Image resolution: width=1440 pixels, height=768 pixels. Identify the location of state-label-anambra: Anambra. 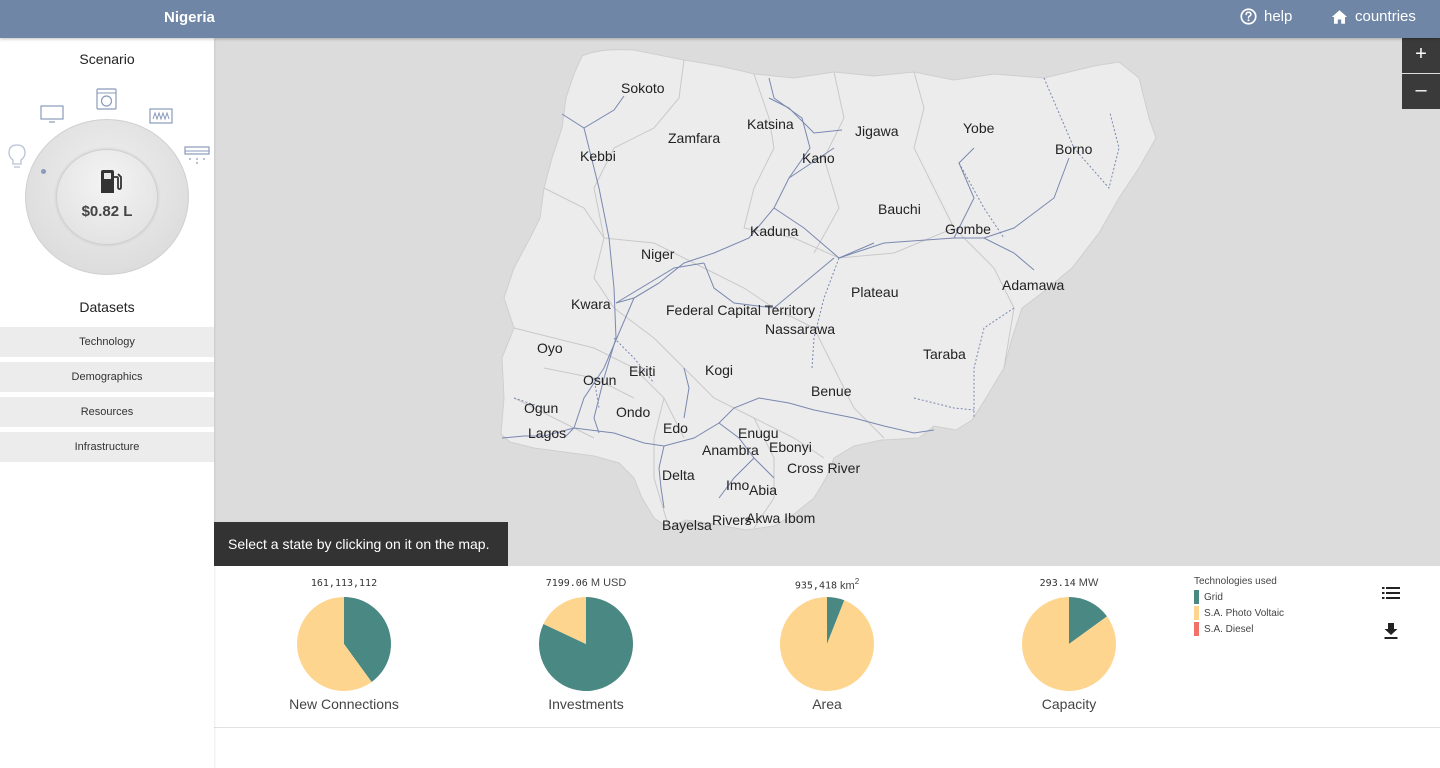
(730, 450).